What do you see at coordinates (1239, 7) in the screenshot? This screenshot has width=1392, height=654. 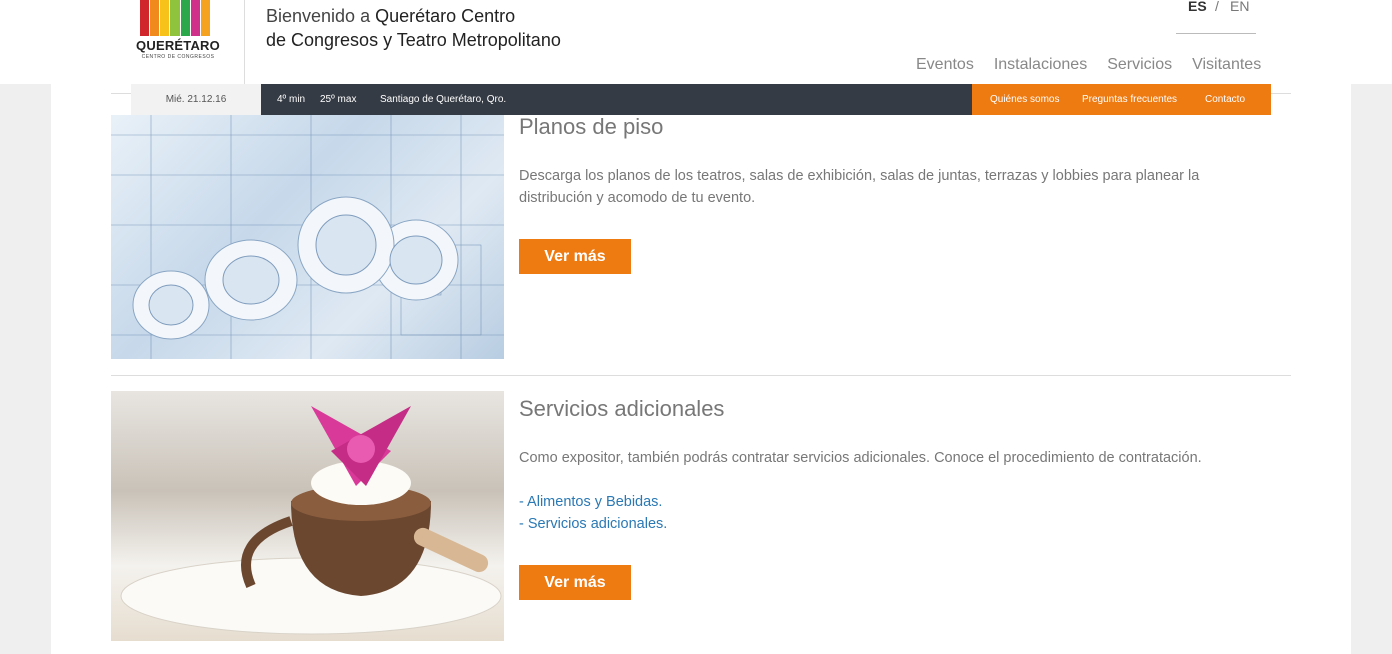 I see `lang-en-link: EN` at bounding box center [1239, 7].